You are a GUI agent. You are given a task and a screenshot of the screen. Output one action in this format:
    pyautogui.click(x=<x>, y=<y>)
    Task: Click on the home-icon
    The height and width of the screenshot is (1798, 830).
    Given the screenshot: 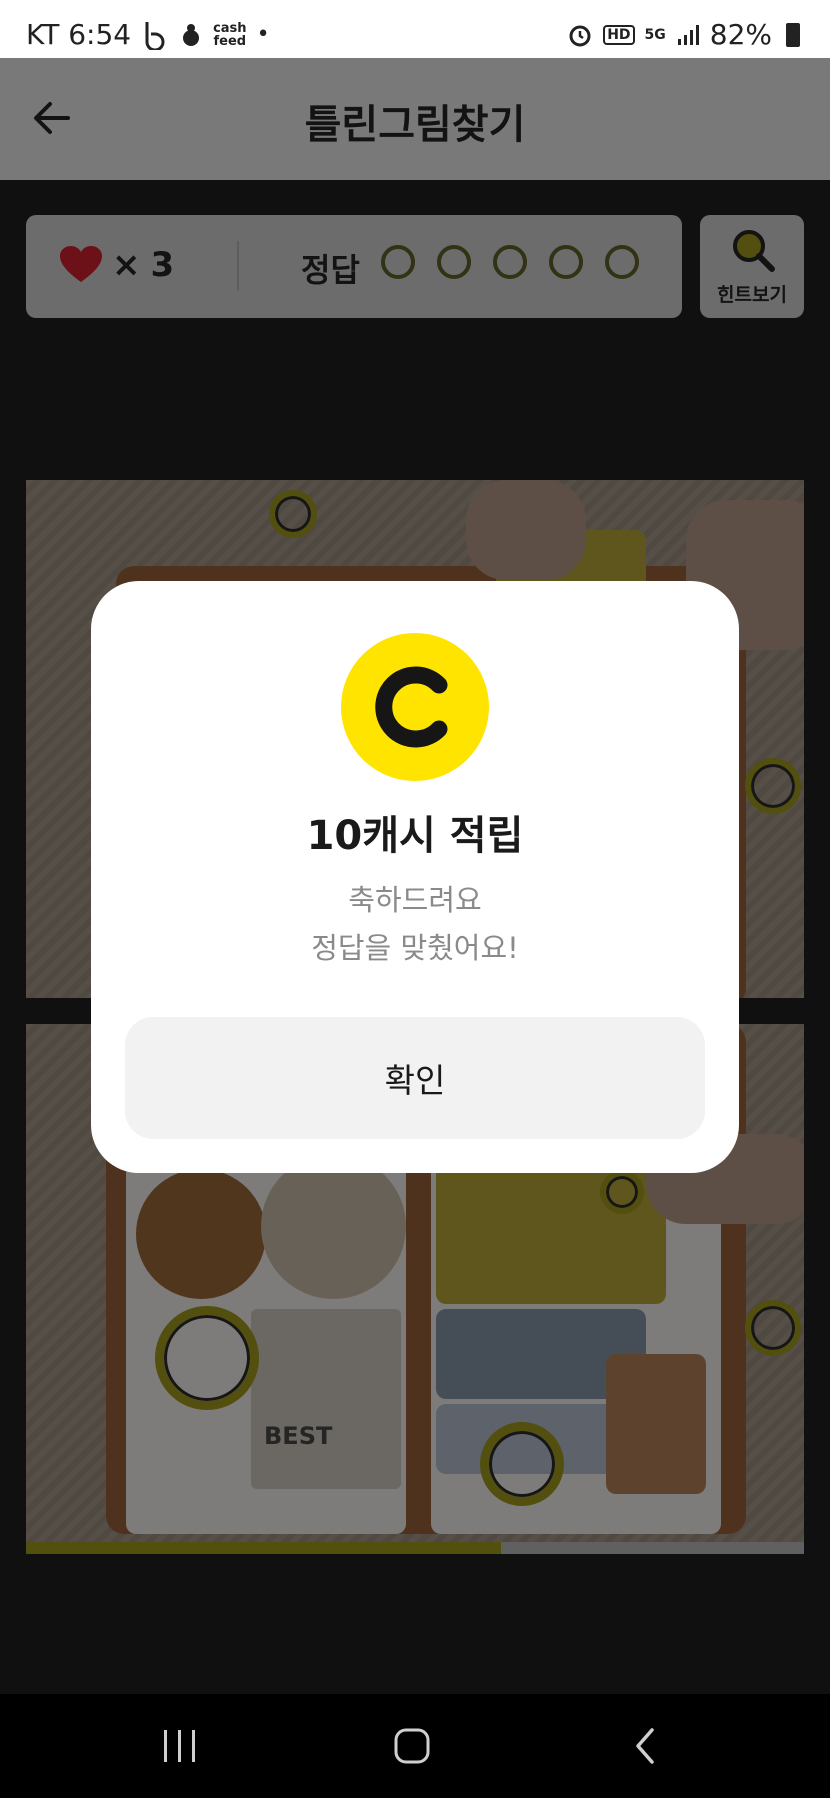 What is the action you would take?
    pyautogui.click(x=412, y=1746)
    